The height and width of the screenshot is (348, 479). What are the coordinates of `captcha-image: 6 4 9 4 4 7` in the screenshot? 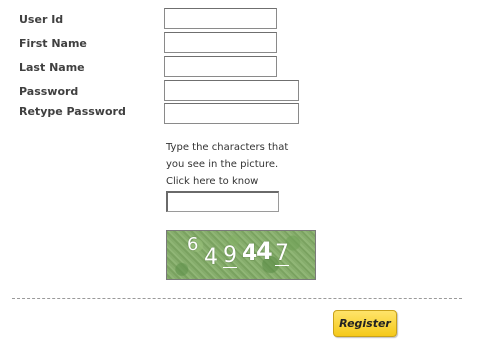 It's located at (241, 255).